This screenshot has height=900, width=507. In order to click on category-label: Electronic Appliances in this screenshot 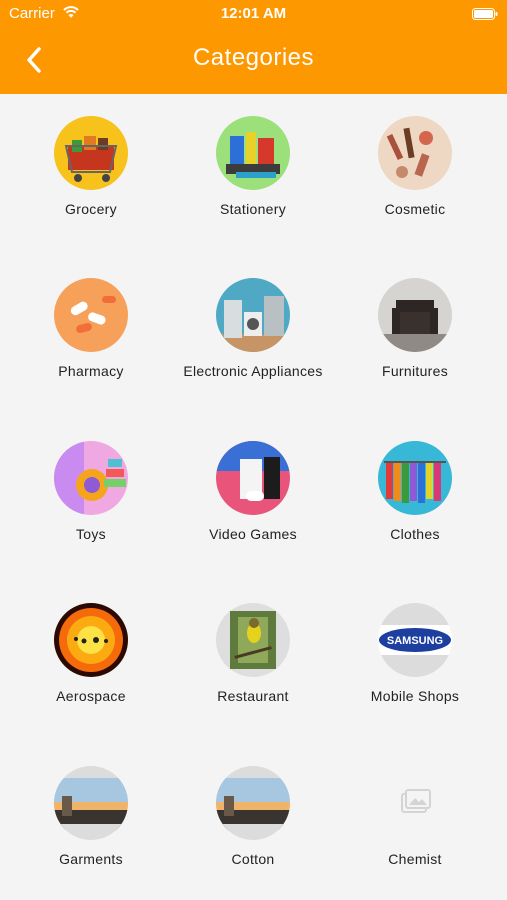, I will do `click(253, 371)`.